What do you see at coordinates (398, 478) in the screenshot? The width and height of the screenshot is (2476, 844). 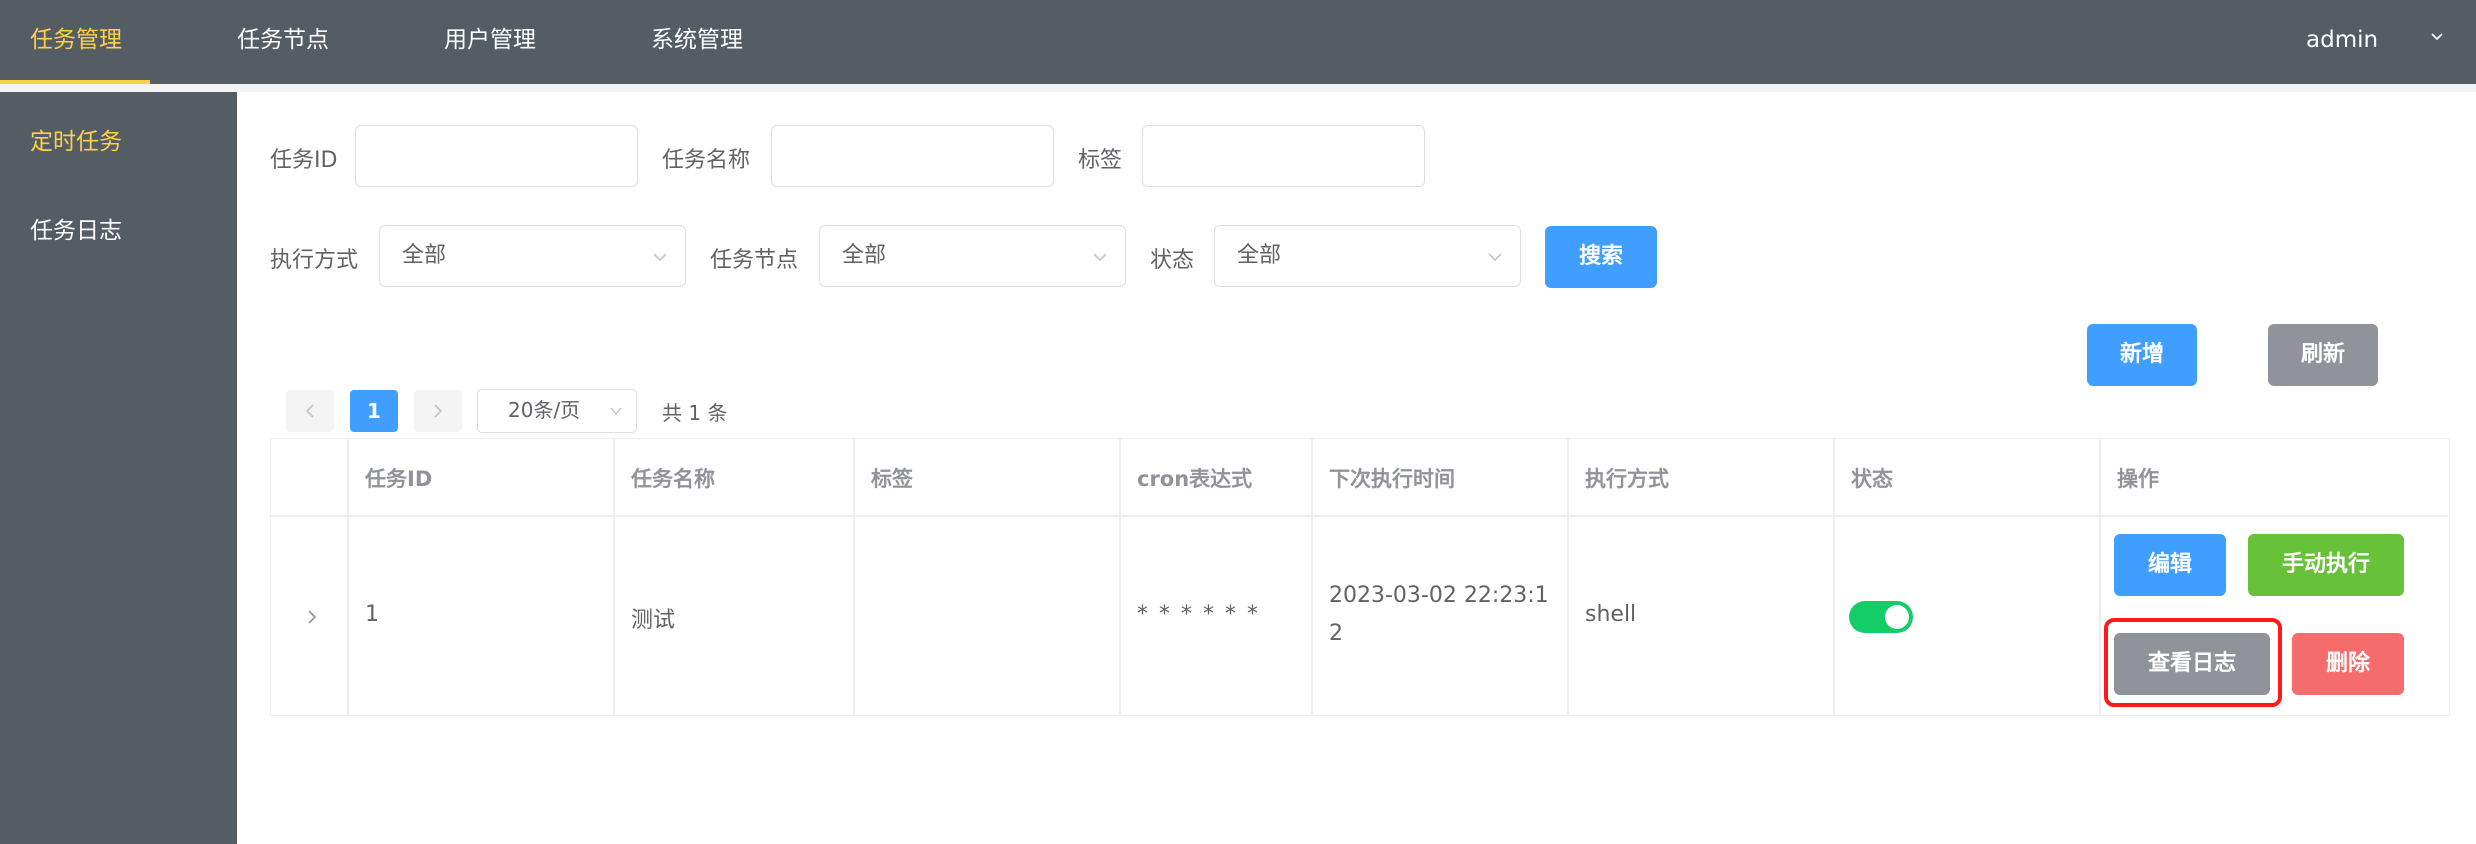 I see `column-header-task-id: 任务ID` at bounding box center [398, 478].